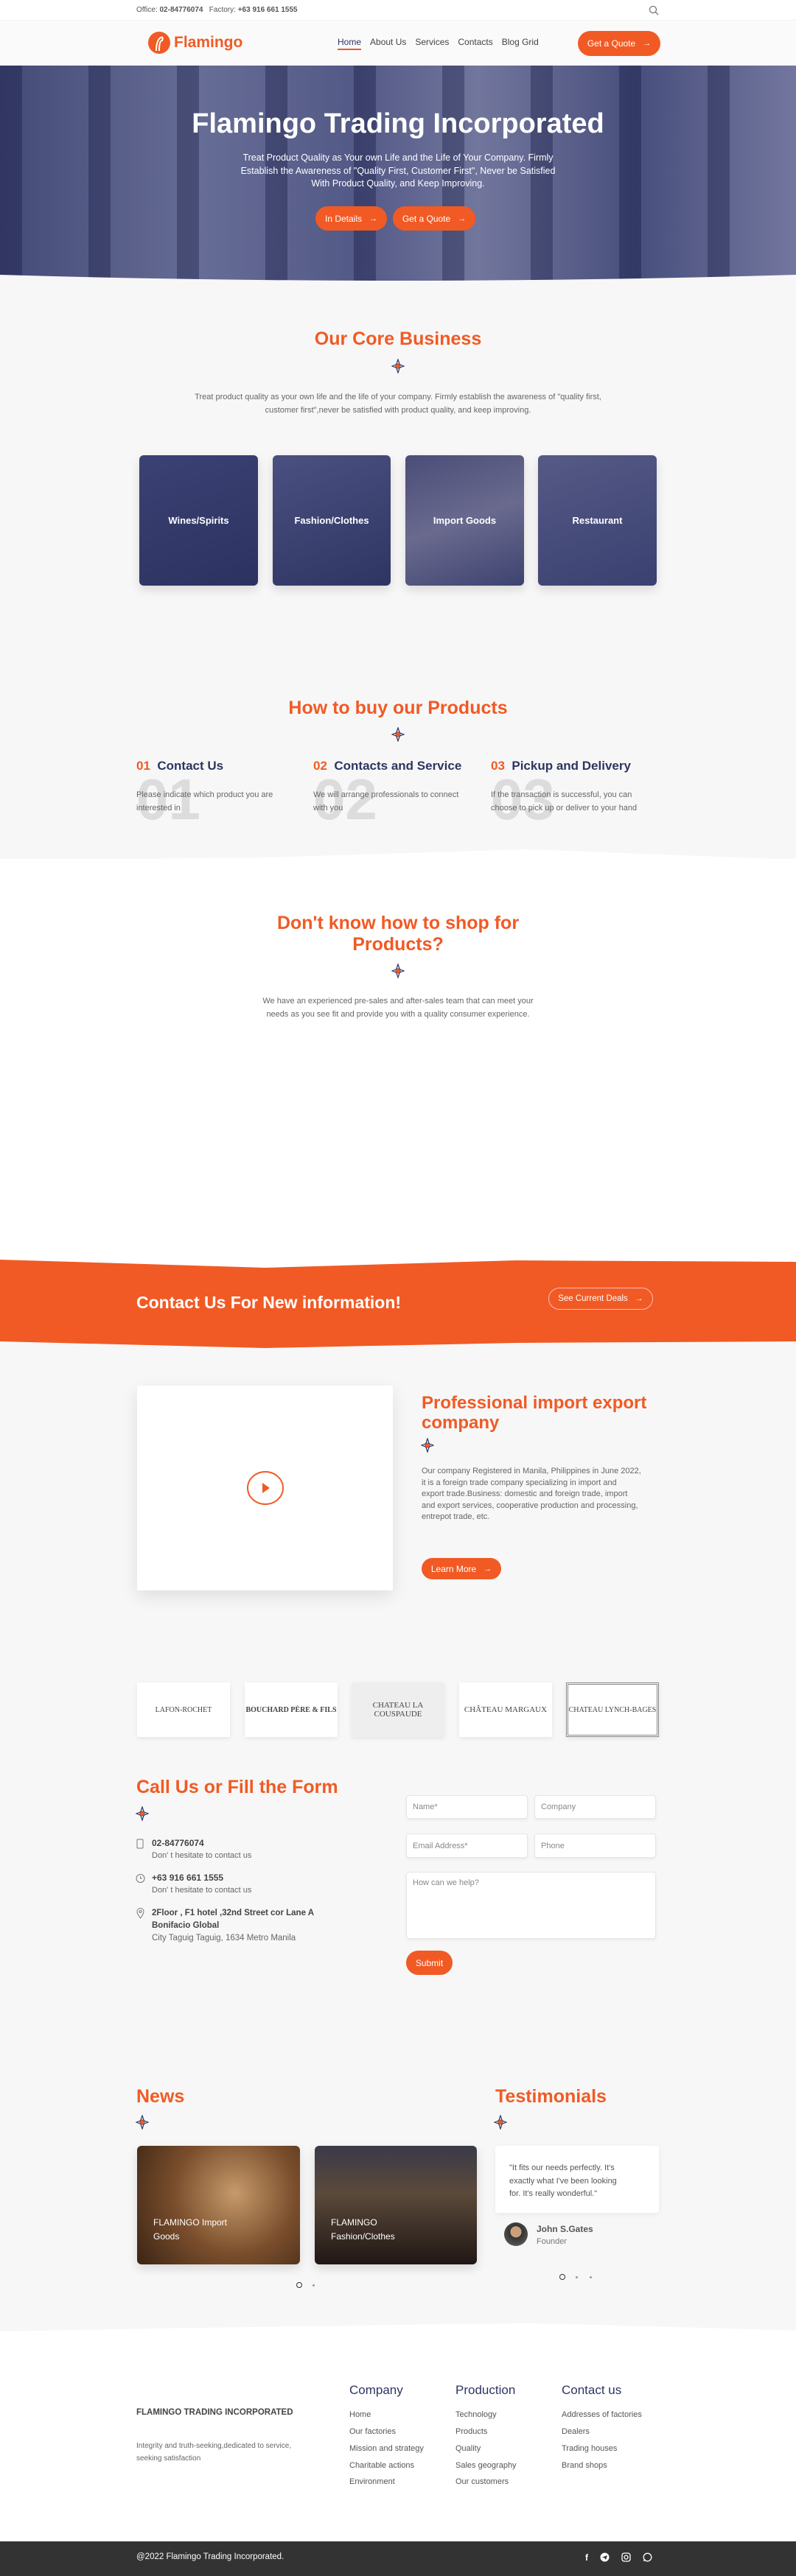 This screenshot has width=796, height=2576. I want to click on footer-link: Sales geography, so click(486, 2465).